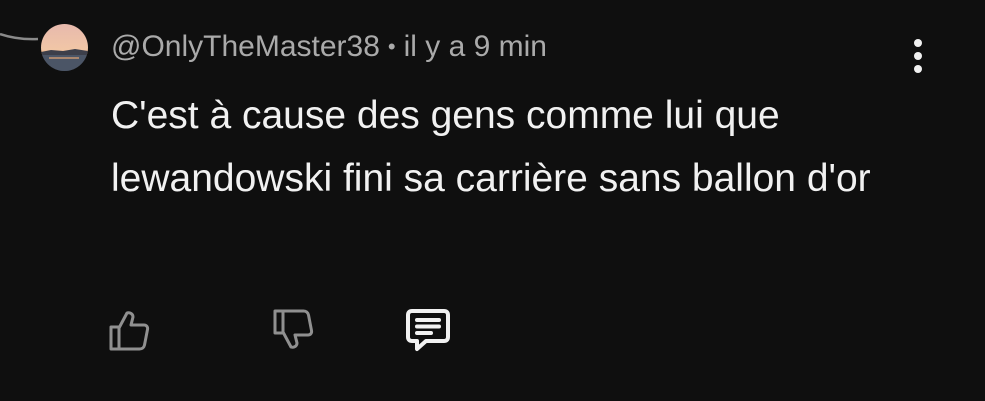 This screenshot has width=985, height=401. Describe the element at coordinates (19, 36) in the screenshot. I see `thread-connector-line` at that location.